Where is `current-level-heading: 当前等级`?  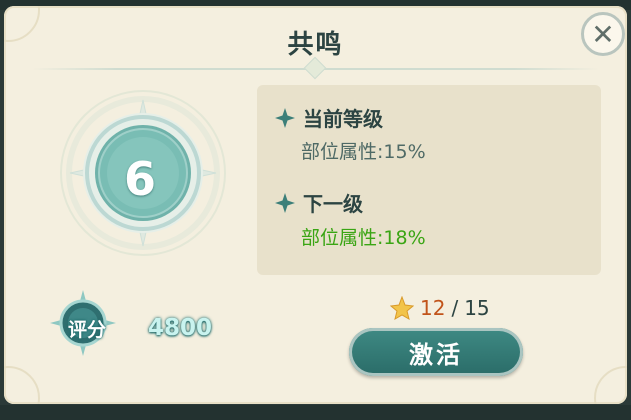
current-level-heading: 当前等级 is located at coordinates (343, 119).